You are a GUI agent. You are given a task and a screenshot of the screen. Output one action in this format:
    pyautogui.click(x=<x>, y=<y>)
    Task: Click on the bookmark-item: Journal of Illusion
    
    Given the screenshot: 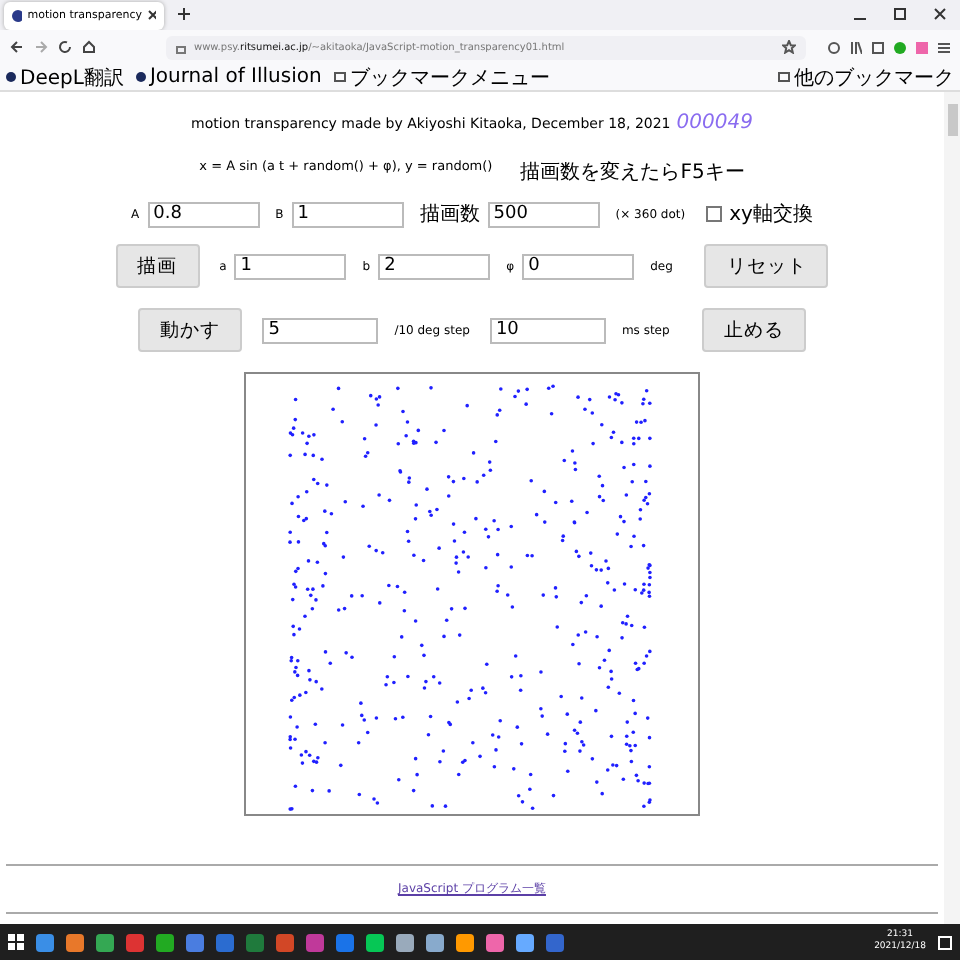 What is the action you would take?
    pyautogui.click(x=228, y=77)
    